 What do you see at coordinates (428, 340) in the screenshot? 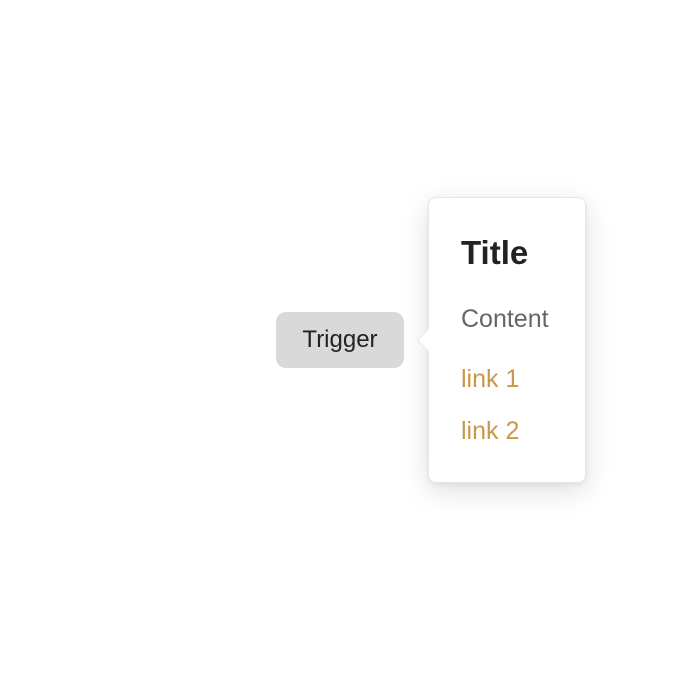
I see `popover-arrow` at bounding box center [428, 340].